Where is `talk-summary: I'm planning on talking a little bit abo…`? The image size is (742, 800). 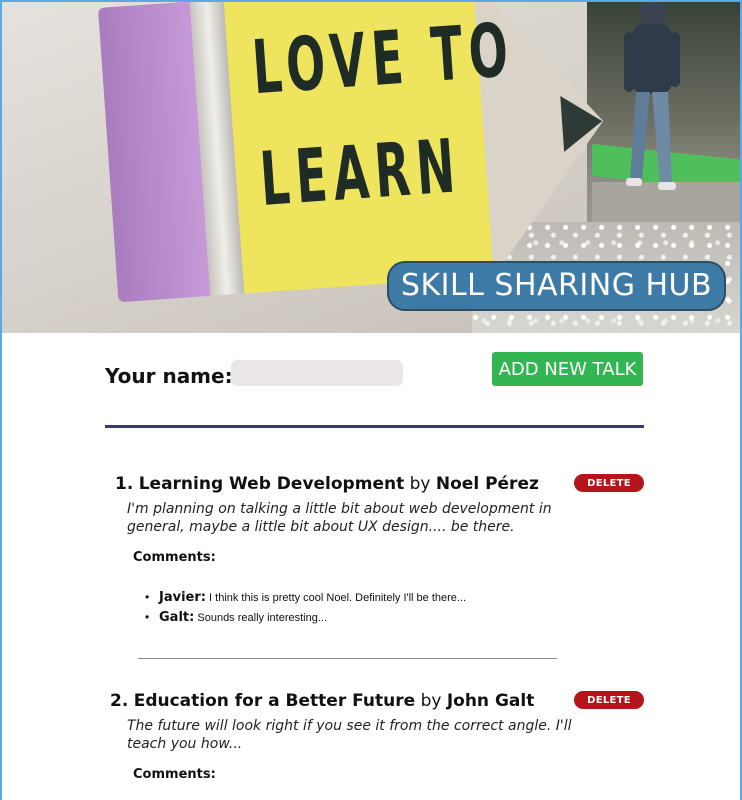 talk-summary: I'm planning on talking a little bit abo… is located at coordinates (339, 518).